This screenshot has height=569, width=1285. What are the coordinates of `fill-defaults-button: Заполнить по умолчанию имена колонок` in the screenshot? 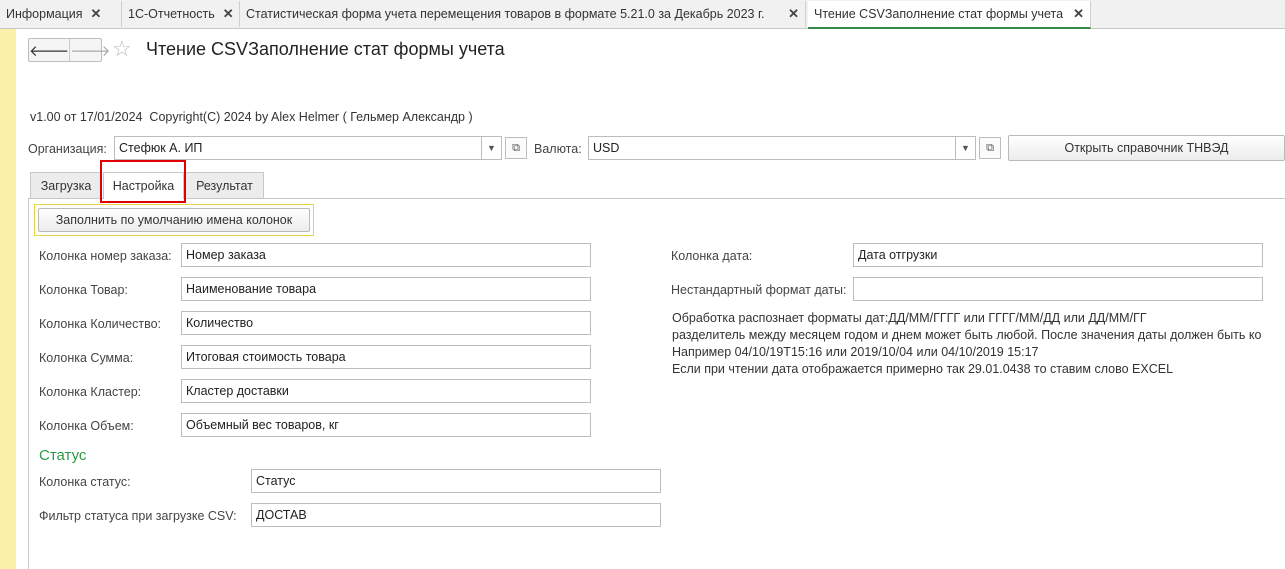 It's located at (174, 220).